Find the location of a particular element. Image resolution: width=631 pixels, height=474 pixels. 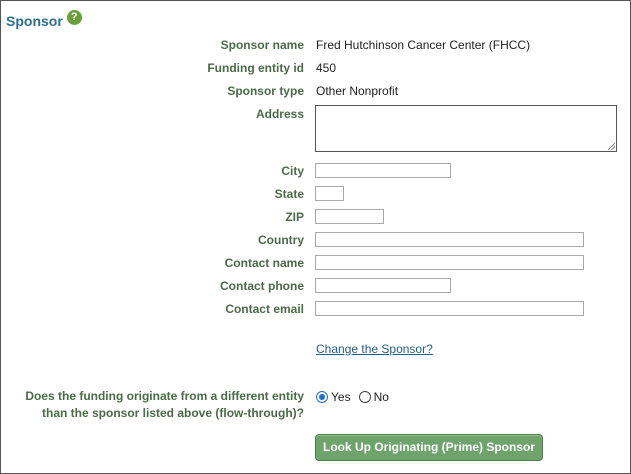

country-input is located at coordinates (449, 239).